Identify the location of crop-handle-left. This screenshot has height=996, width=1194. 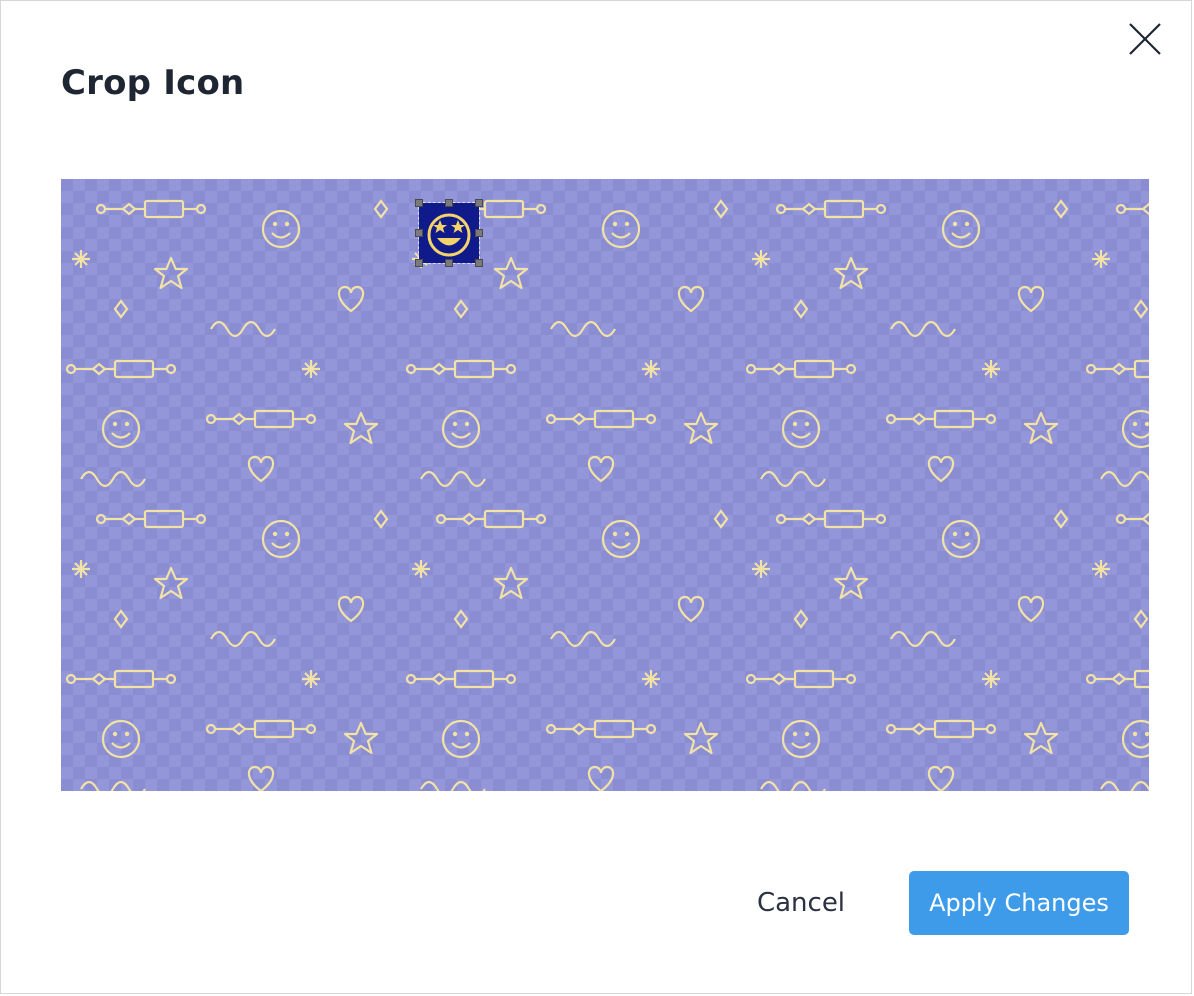
(419, 233).